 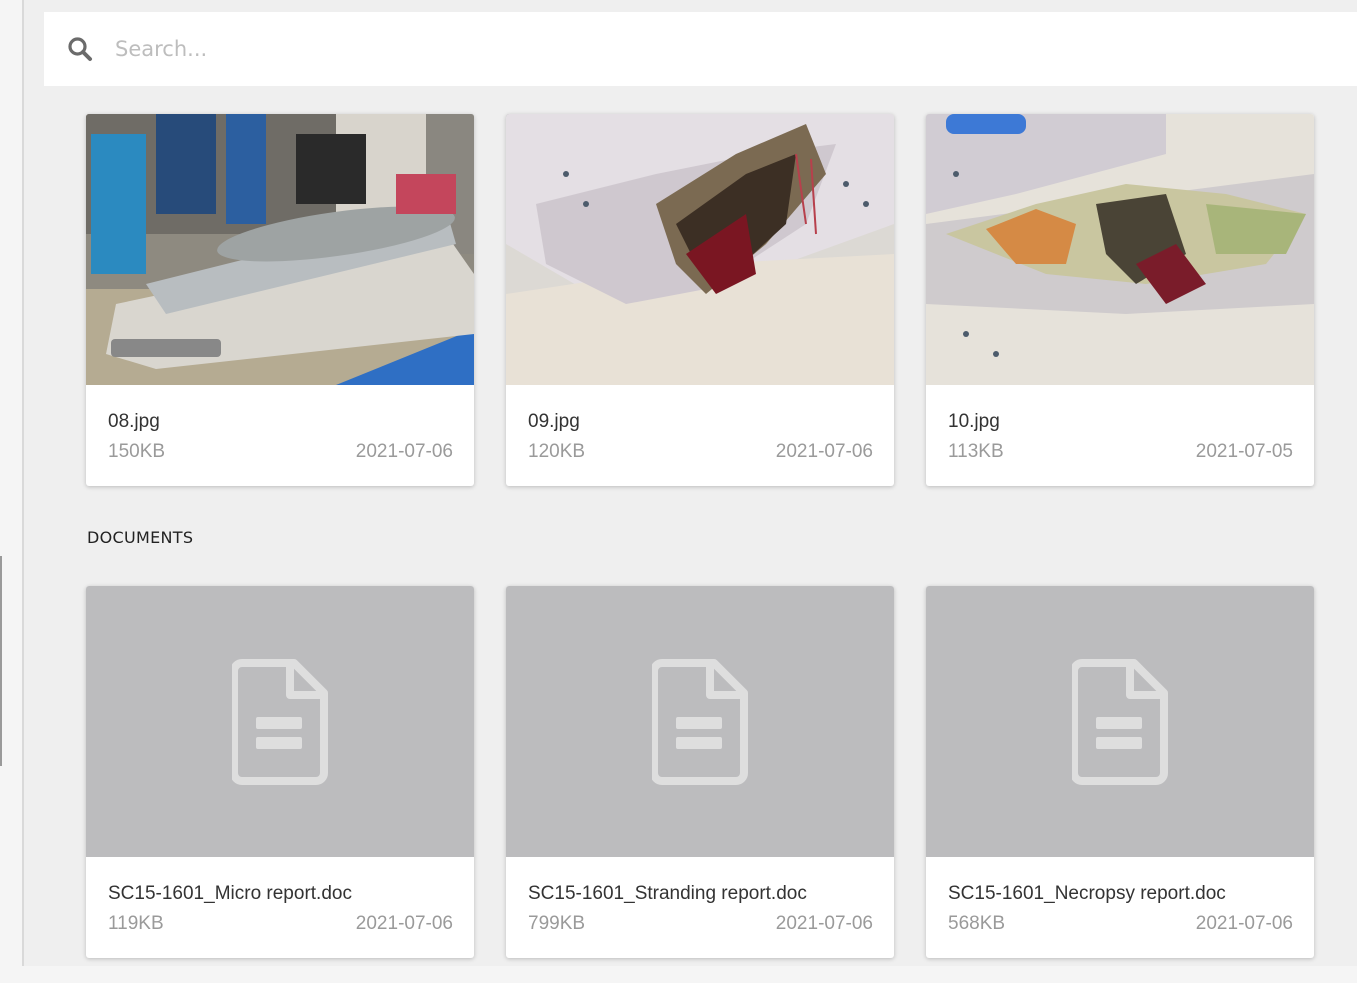 What do you see at coordinates (12, 483) in the screenshot?
I see `left-sidebar-edge` at bounding box center [12, 483].